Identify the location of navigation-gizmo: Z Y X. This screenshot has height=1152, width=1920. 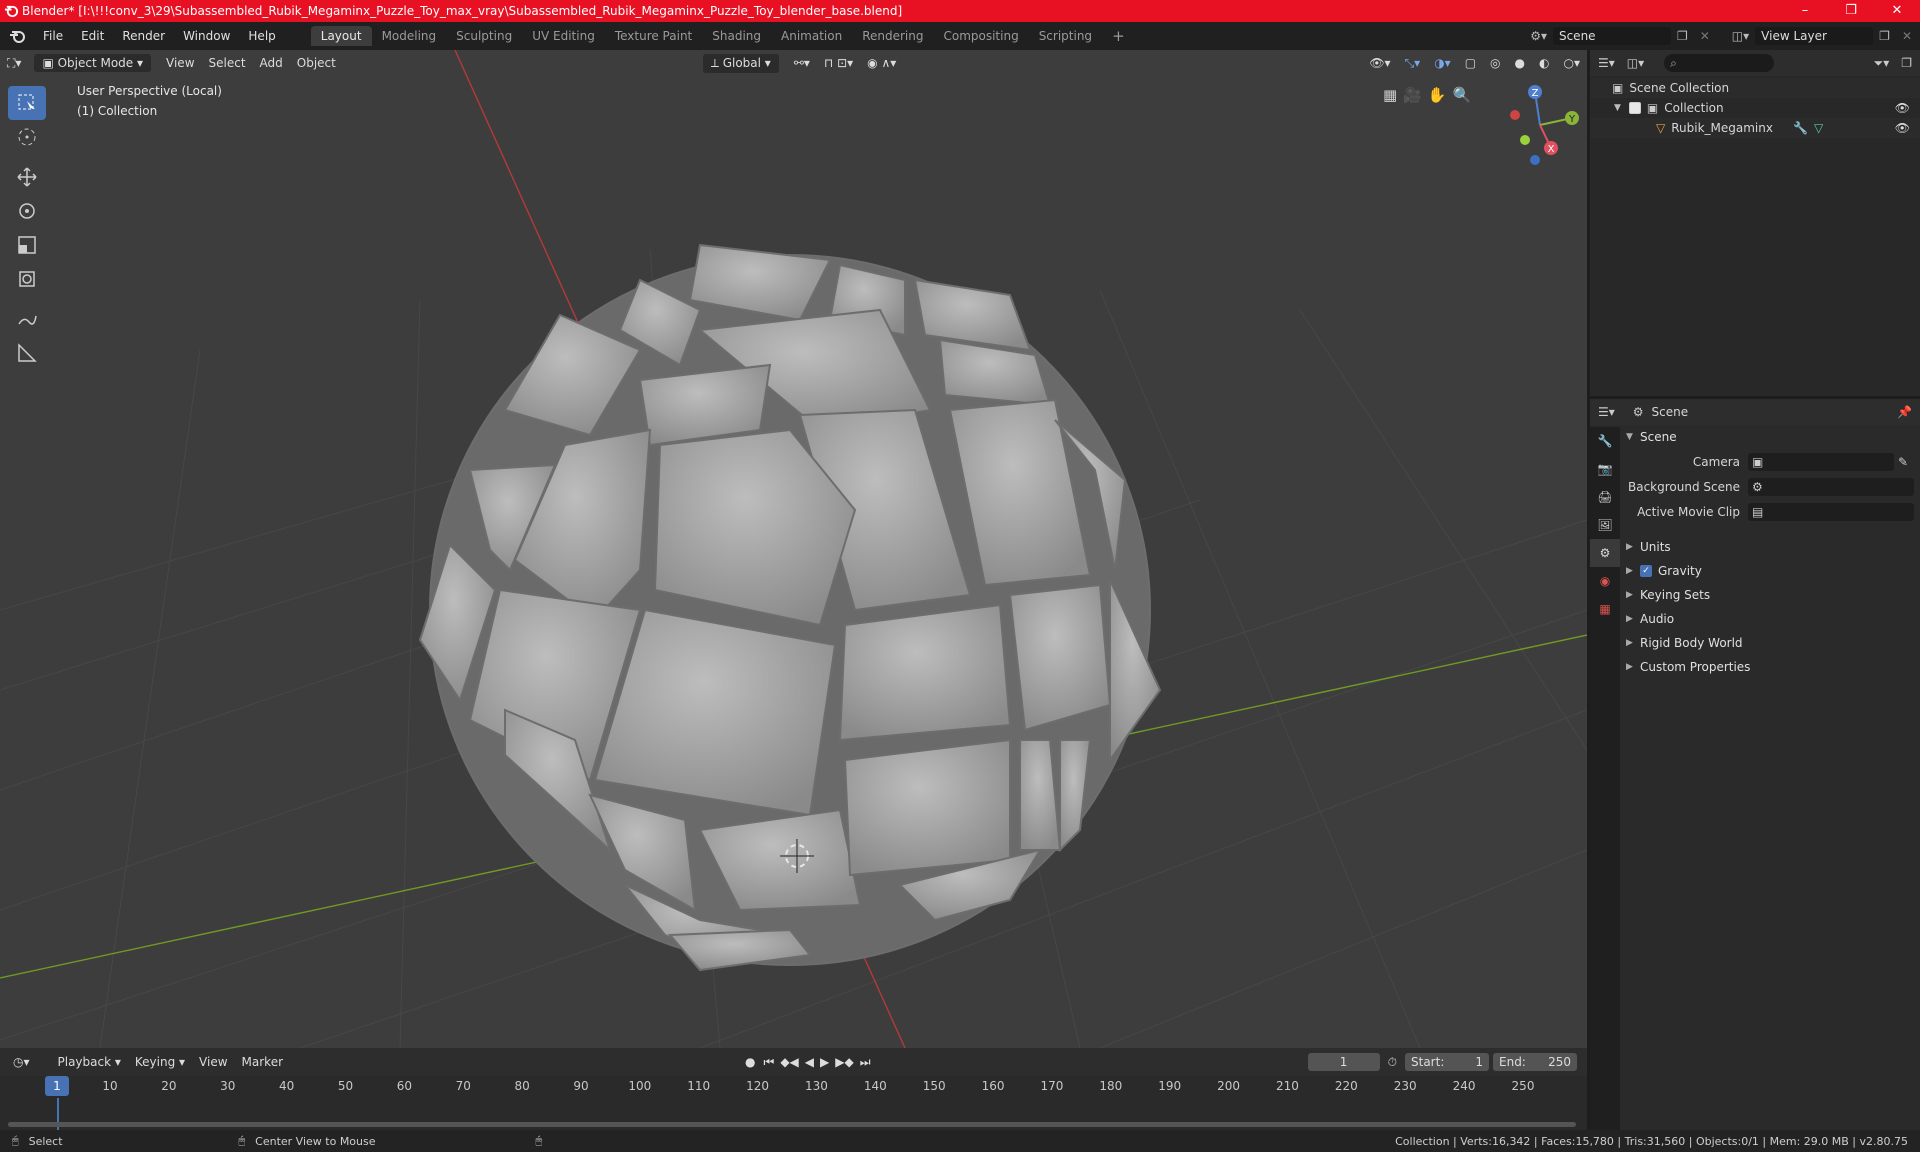
(1540, 125).